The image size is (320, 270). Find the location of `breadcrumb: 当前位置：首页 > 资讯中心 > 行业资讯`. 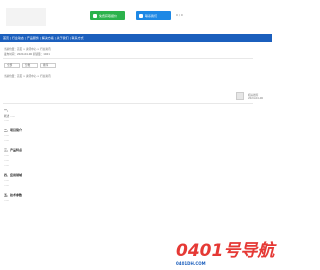

breadcrumb: 当前位置：首页 > 资讯中心 > 行业资讯 is located at coordinates (64, 49).